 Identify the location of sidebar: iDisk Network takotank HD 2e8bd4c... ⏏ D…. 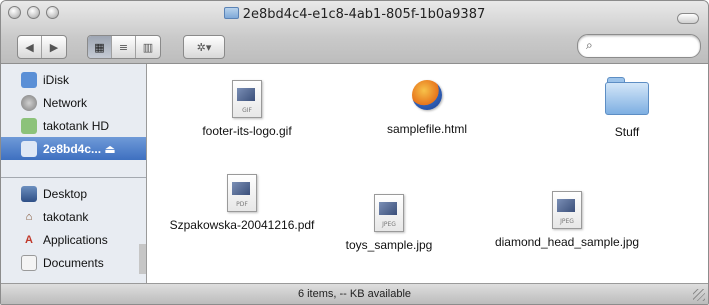
(74, 174).